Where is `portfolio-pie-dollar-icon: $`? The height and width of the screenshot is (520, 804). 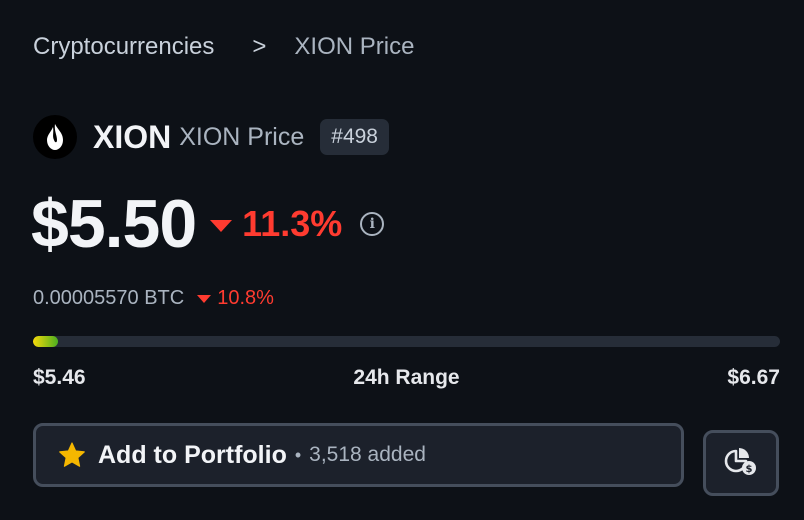 portfolio-pie-dollar-icon: $ is located at coordinates (741, 463).